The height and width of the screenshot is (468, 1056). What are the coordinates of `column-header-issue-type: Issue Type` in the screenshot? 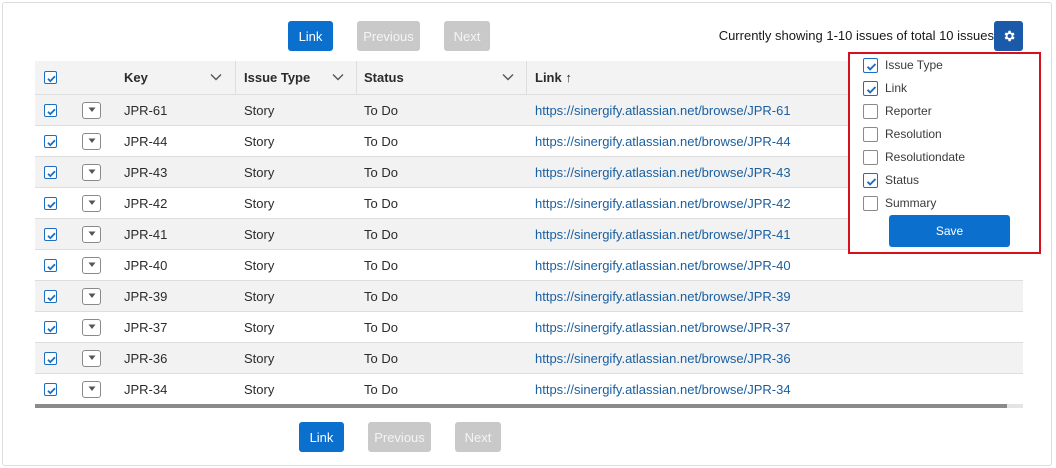 It's located at (300, 77).